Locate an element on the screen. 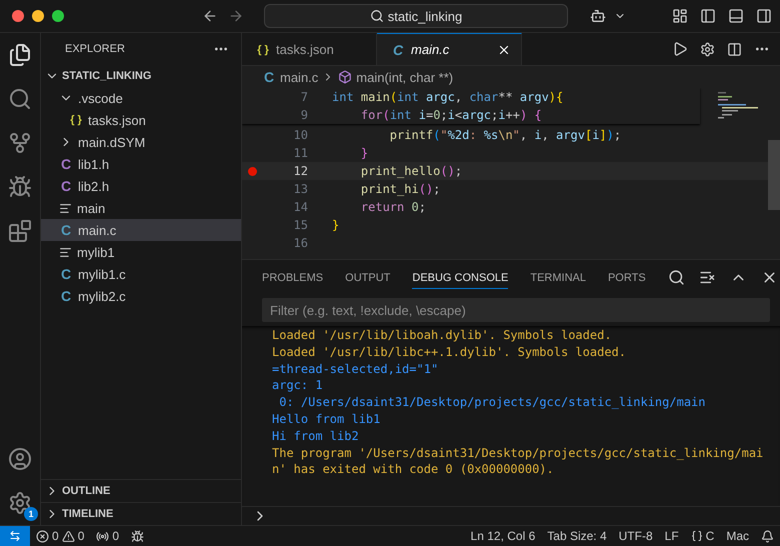  bell-icon is located at coordinates (767, 536).